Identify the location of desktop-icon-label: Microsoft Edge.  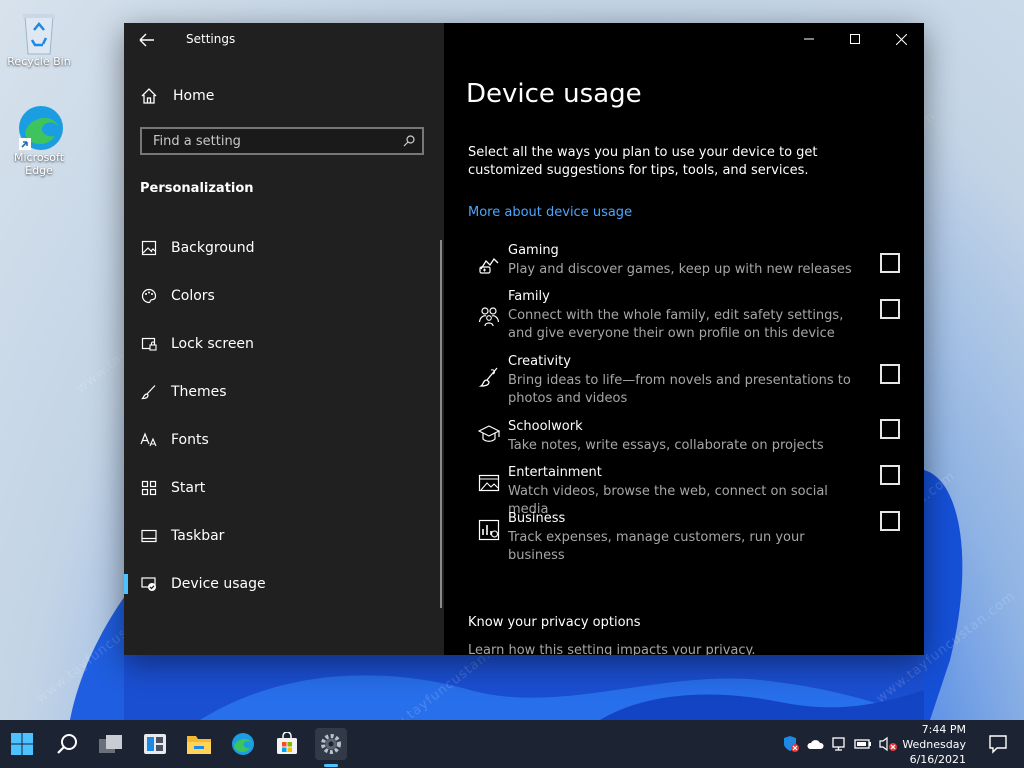
(39, 164).